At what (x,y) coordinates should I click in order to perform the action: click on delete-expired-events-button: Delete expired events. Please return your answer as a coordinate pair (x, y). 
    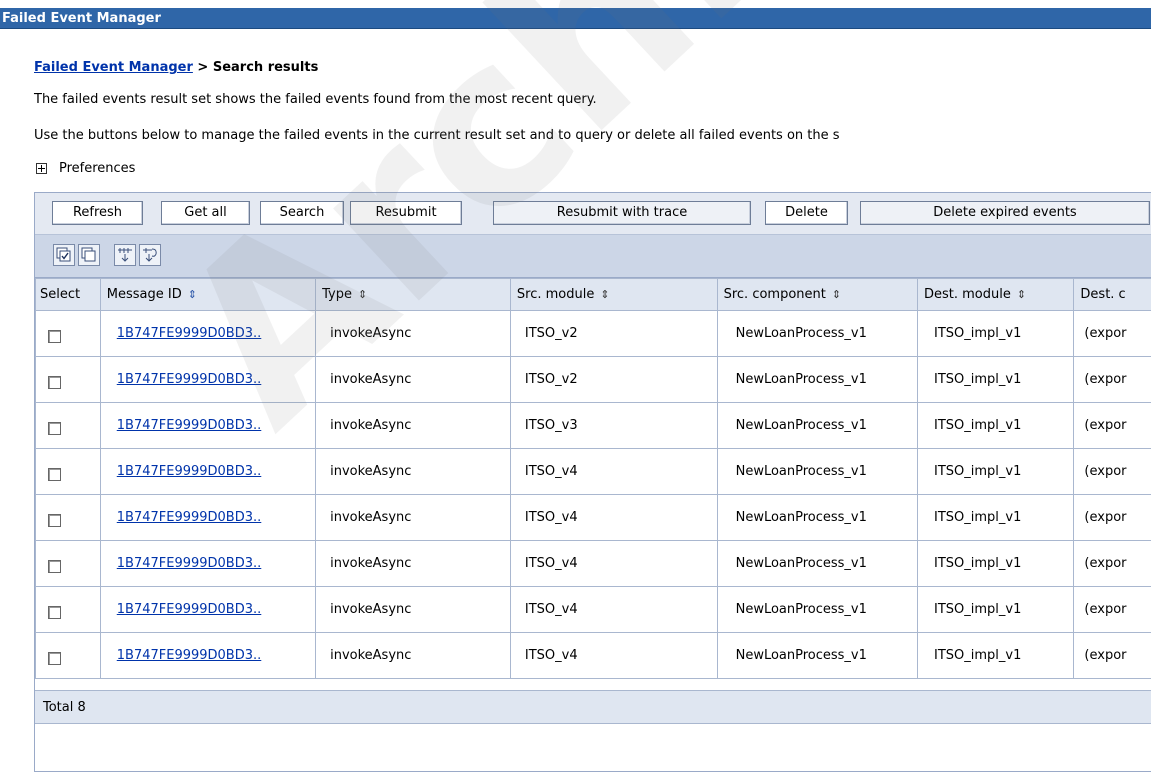
    Looking at the image, I should click on (1005, 213).